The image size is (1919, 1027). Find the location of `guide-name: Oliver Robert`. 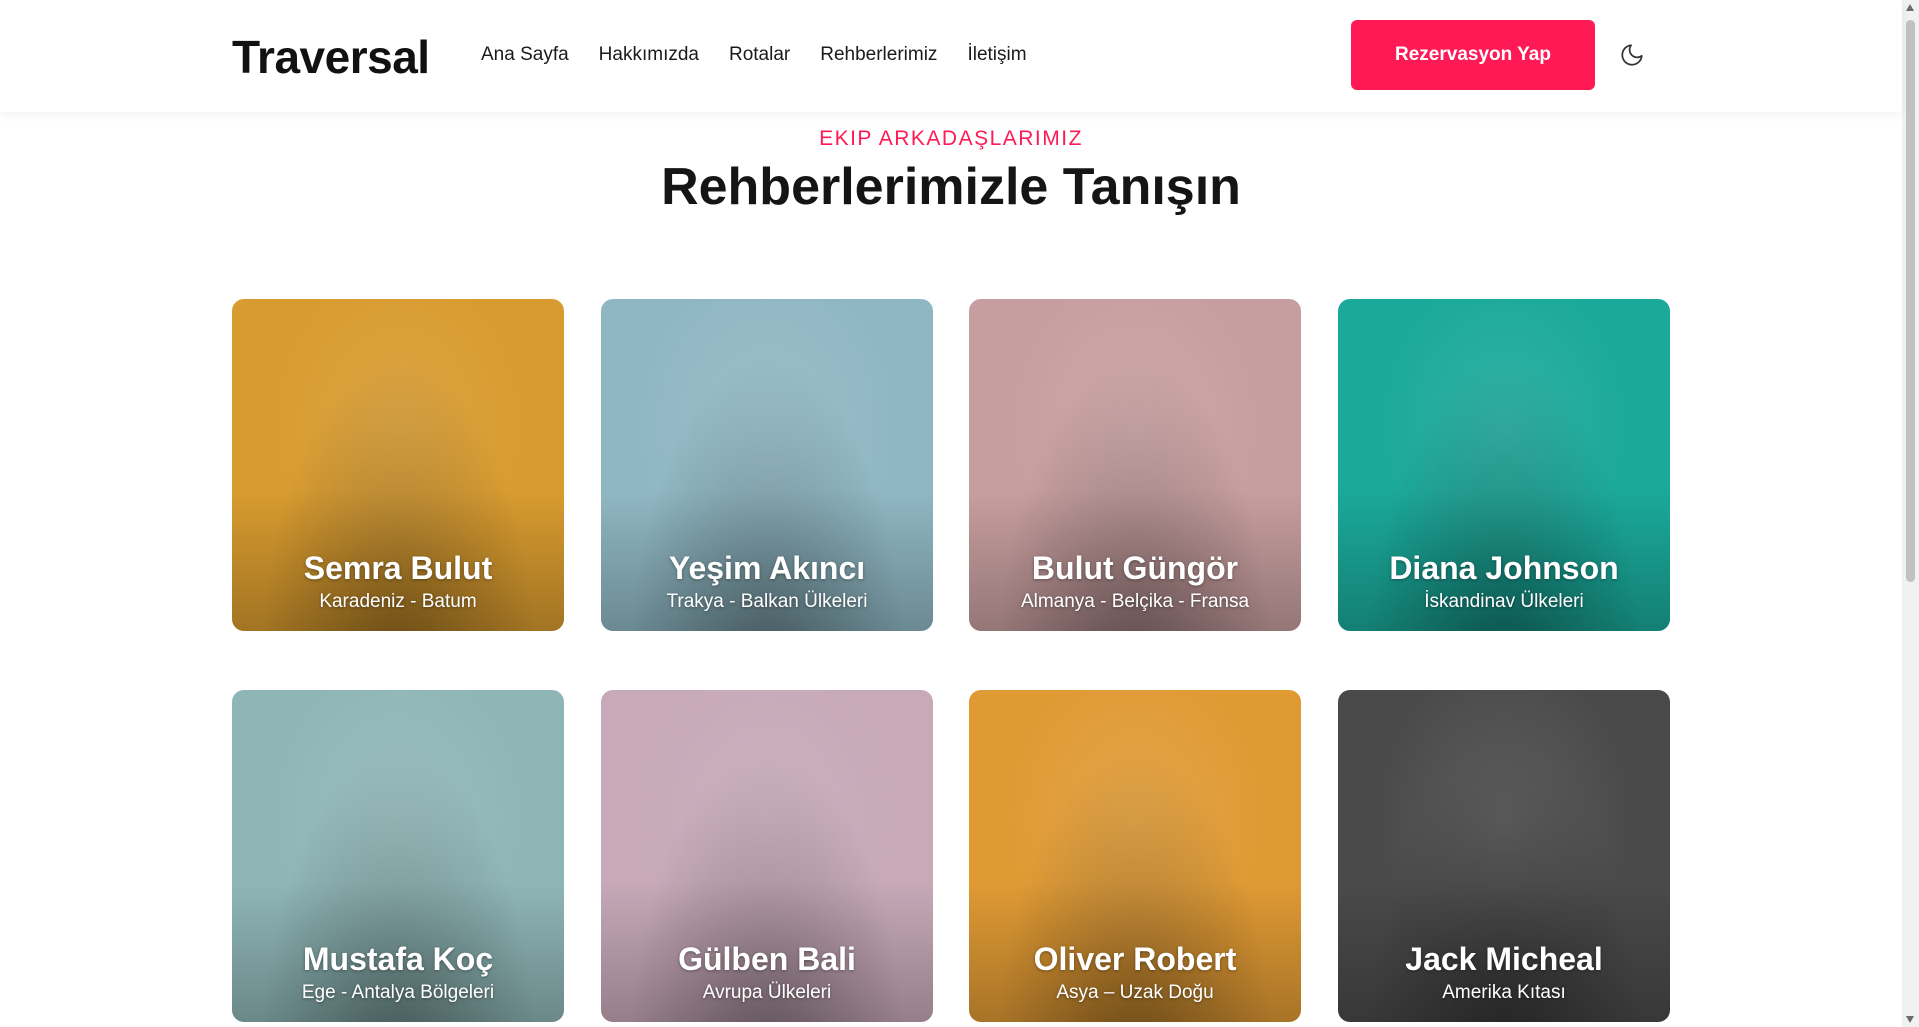

guide-name: Oliver Robert is located at coordinates (1135, 959).